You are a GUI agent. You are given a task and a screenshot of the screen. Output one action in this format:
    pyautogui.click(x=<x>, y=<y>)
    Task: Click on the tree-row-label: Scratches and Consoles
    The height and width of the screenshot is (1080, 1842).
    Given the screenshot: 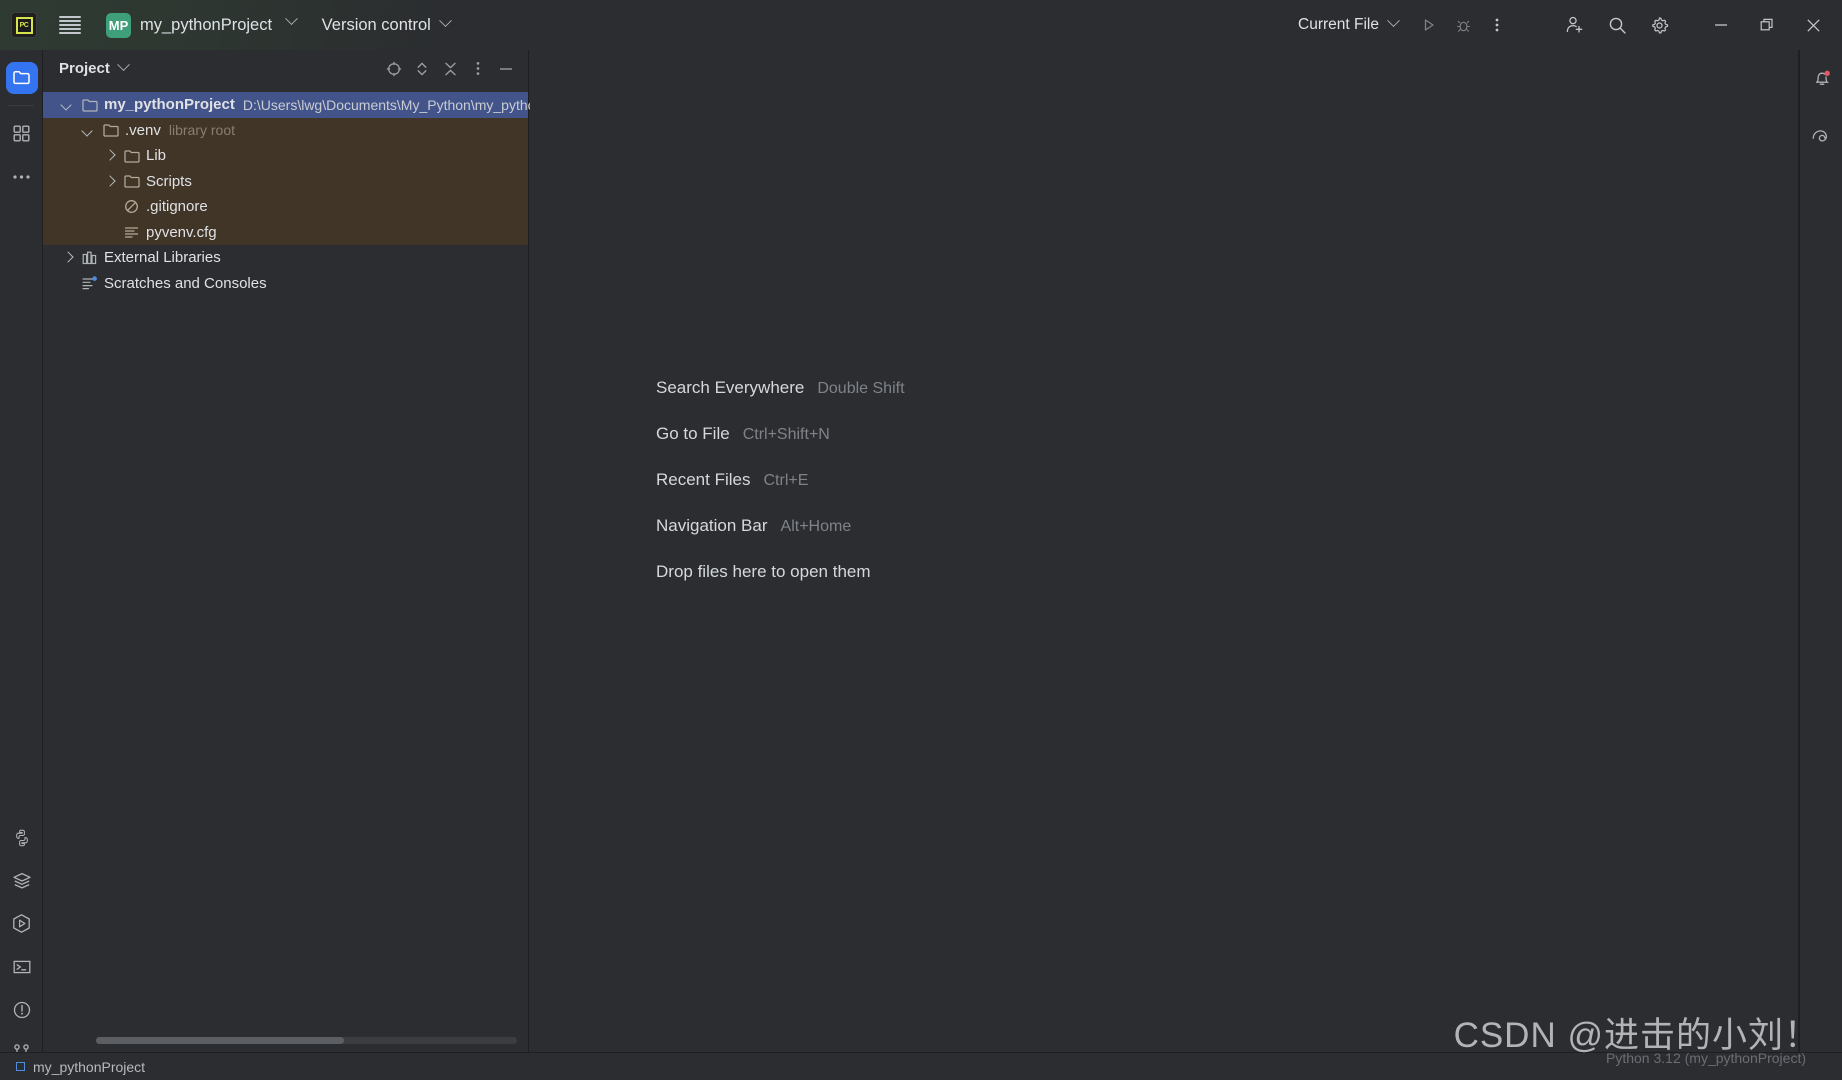 What is the action you would take?
    pyautogui.click(x=185, y=283)
    